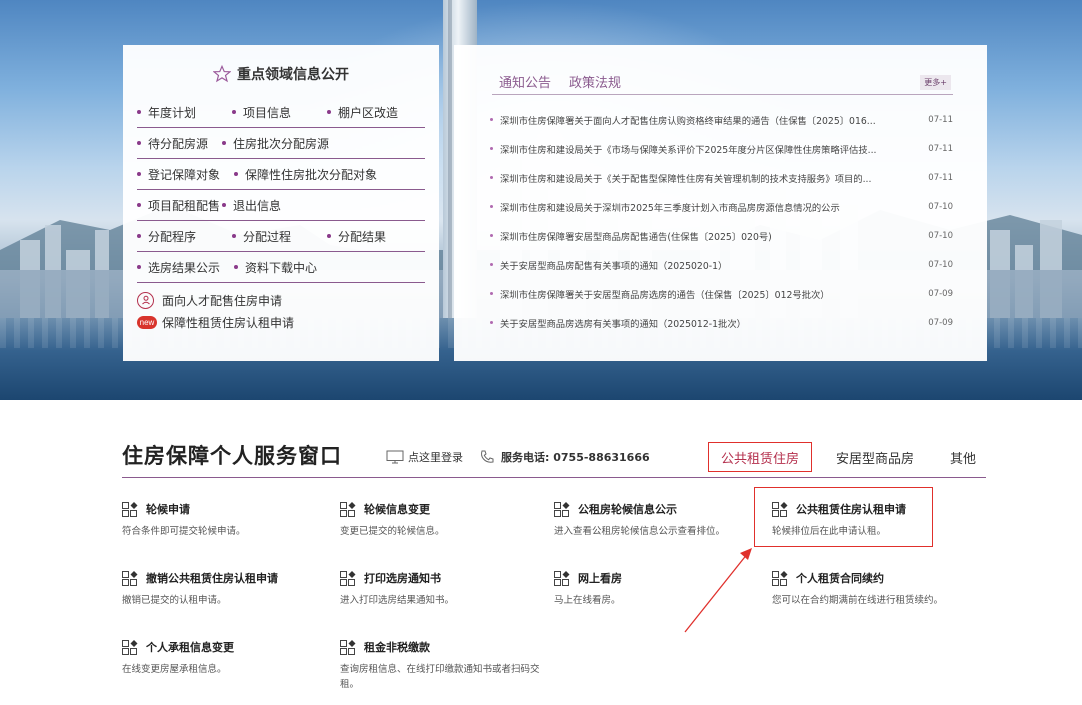 The width and height of the screenshot is (1082, 705). I want to click on focus-row-4: 项目配租配售 退出信息, so click(281, 205).